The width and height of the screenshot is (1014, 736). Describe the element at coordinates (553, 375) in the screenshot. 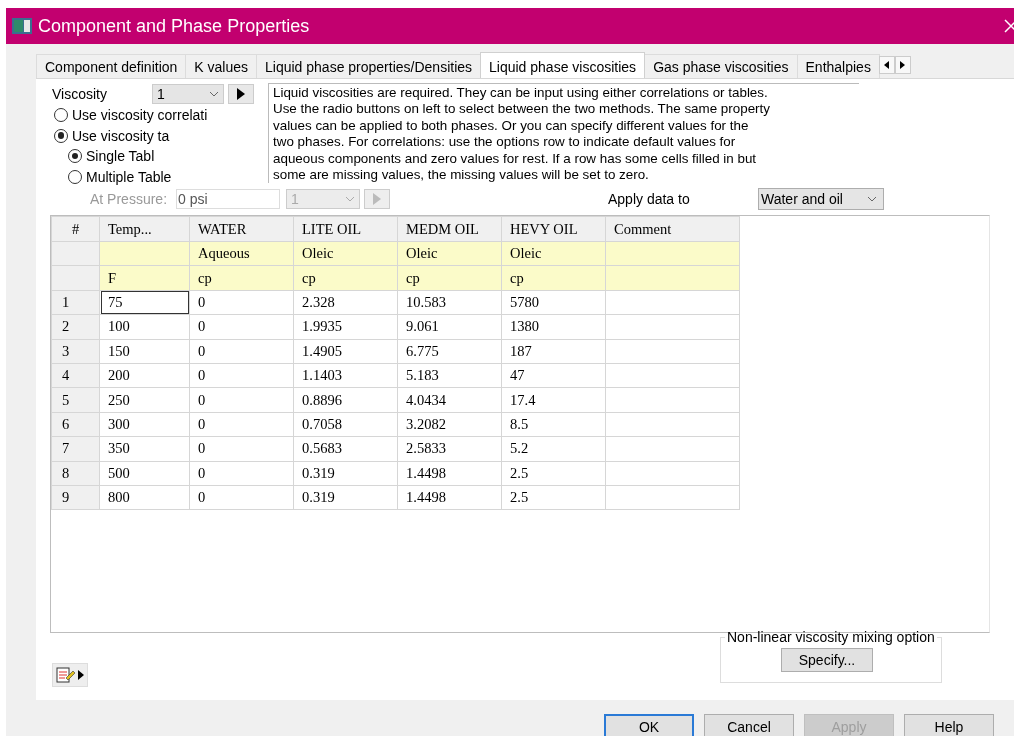

I see `table-cell: 47` at that location.